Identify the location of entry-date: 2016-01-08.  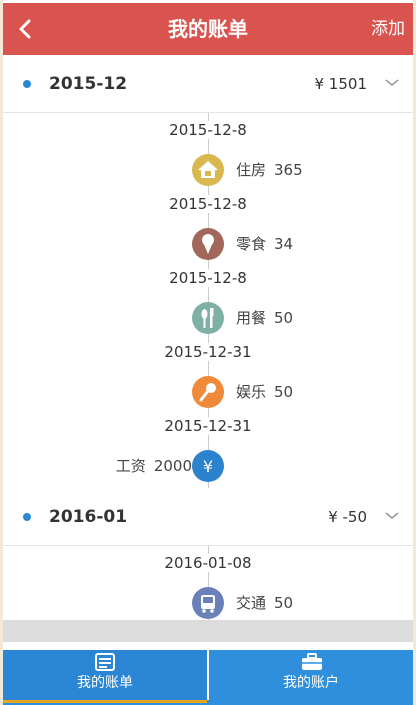
(208, 563).